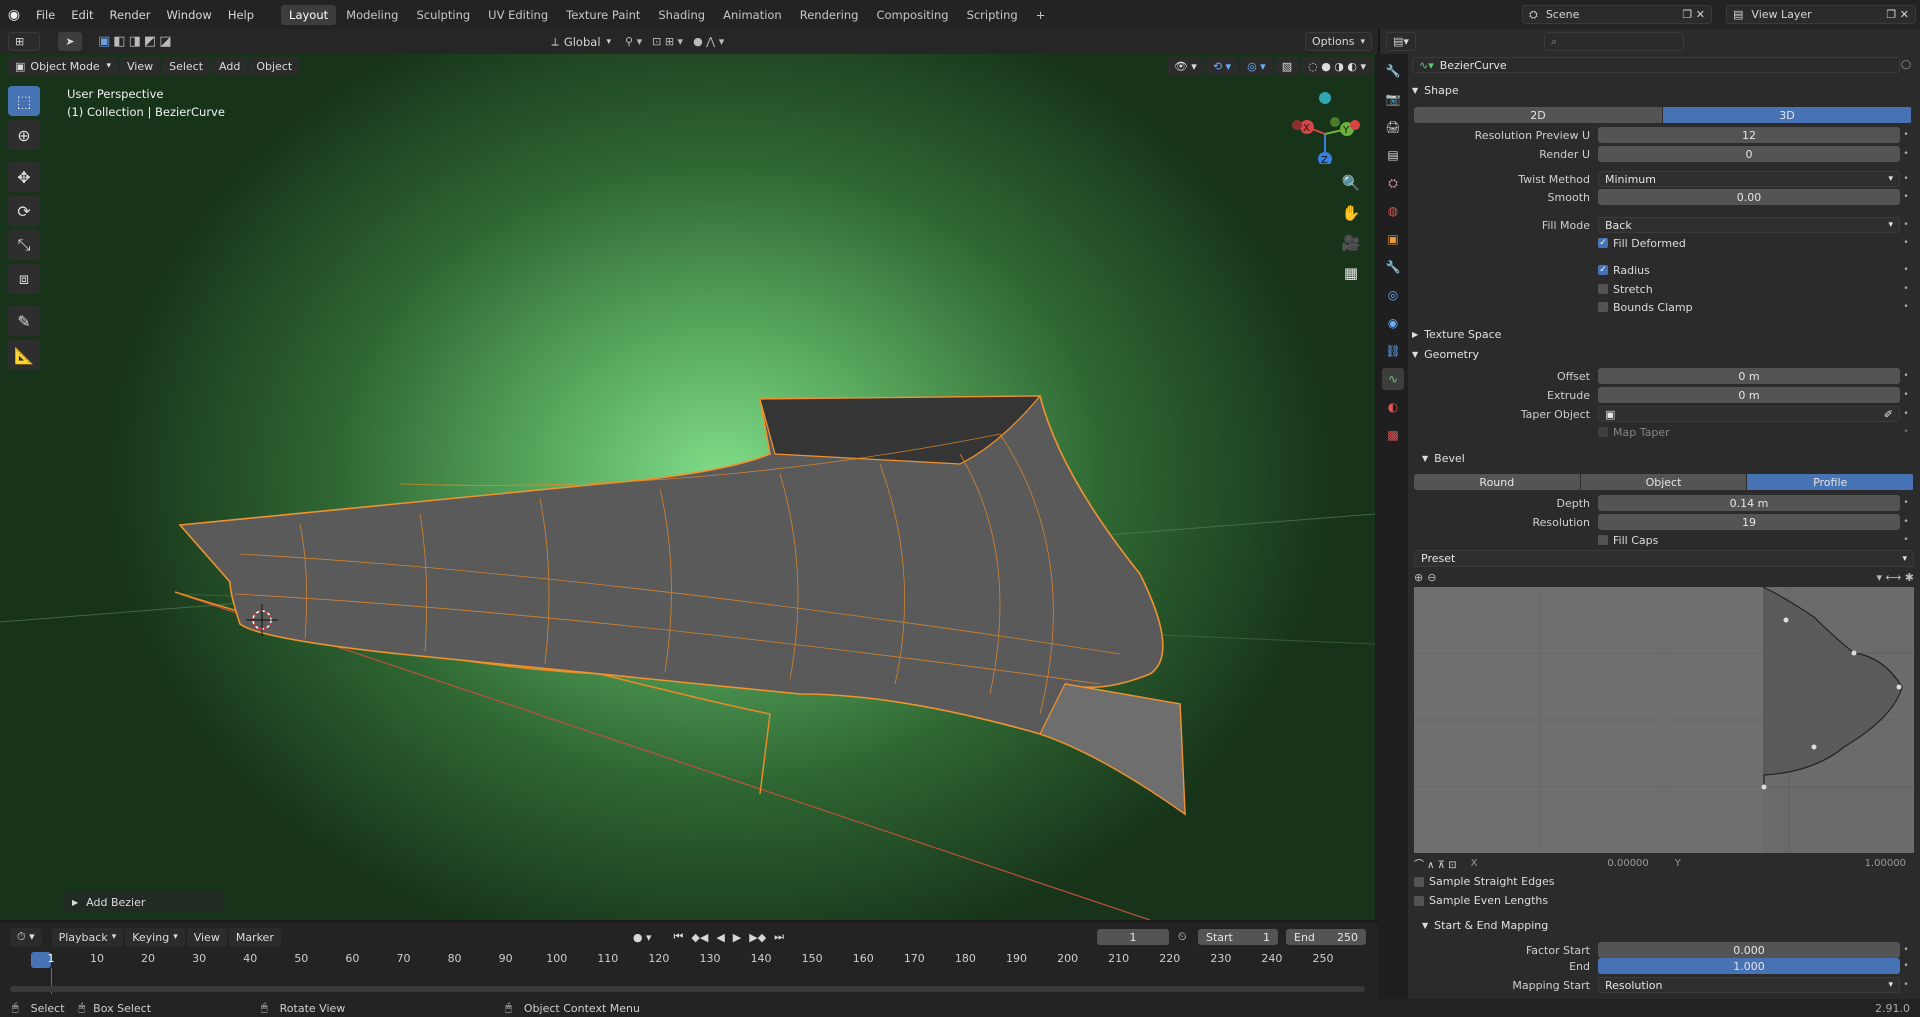 The image size is (1920, 1017). I want to click on taper-object-field: ▣ ✐, so click(1749, 414).